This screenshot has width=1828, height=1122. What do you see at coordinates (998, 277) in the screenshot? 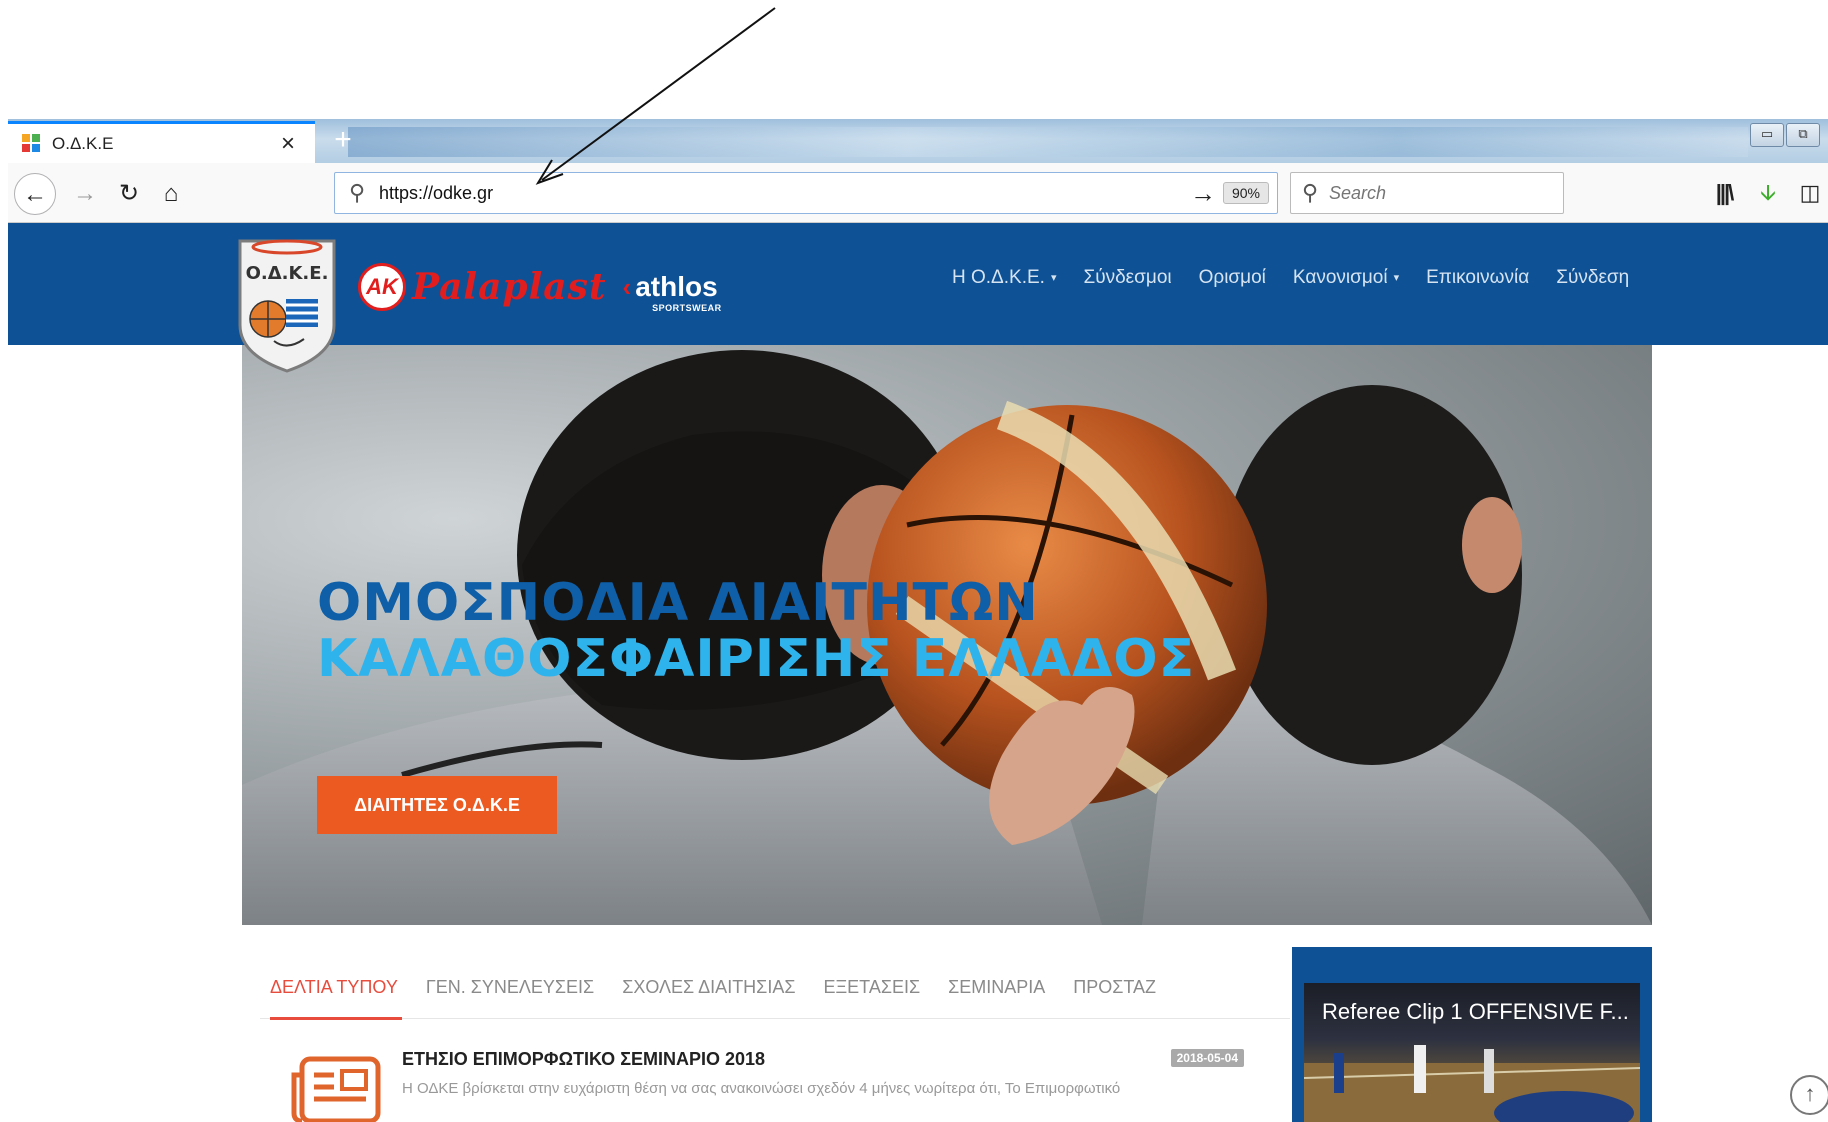
I see `nav-item-label: Η Ο.Δ.Κ.Ε.` at bounding box center [998, 277].